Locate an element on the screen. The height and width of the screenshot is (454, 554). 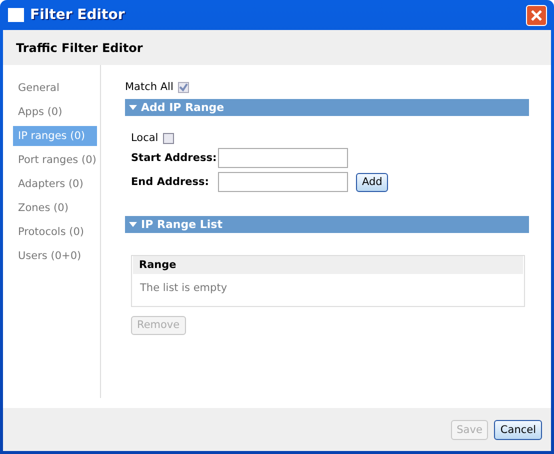
sidebar-item: Protocols (0) is located at coordinates (56, 232).